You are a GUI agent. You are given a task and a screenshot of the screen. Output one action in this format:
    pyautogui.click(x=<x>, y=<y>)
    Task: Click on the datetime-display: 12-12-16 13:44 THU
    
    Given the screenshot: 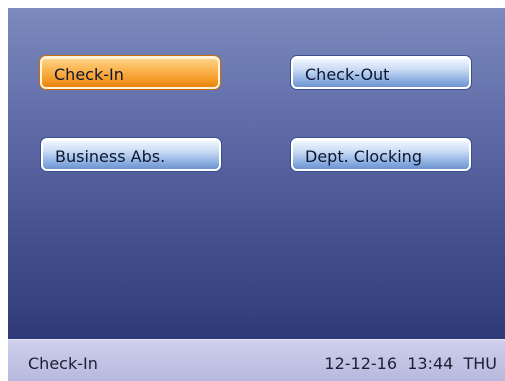 What is the action you would take?
    pyautogui.click(x=410, y=363)
    